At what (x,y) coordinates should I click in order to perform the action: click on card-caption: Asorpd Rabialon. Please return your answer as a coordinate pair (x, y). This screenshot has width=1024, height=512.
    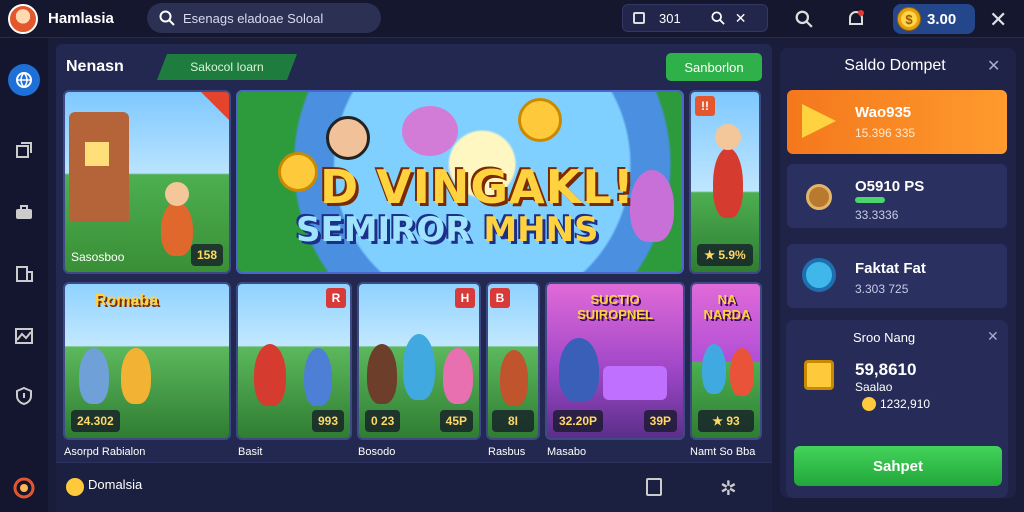
    Looking at the image, I should click on (105, 452).